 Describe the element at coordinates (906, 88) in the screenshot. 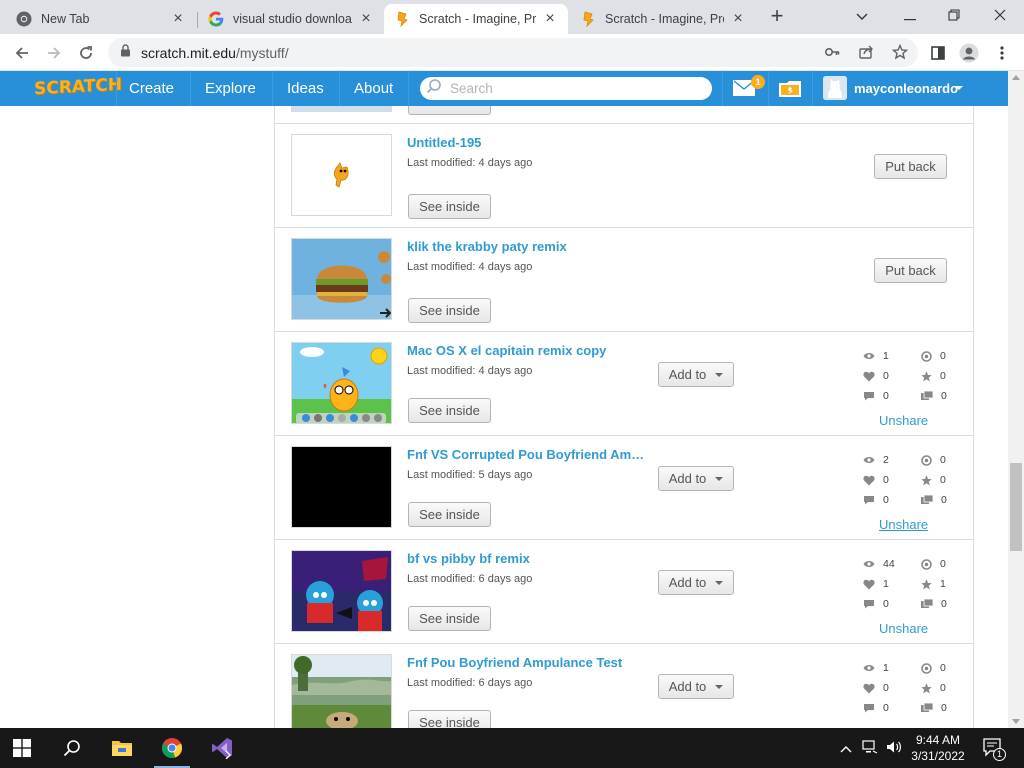

I see `username-label: mayconleonardo` at that location.